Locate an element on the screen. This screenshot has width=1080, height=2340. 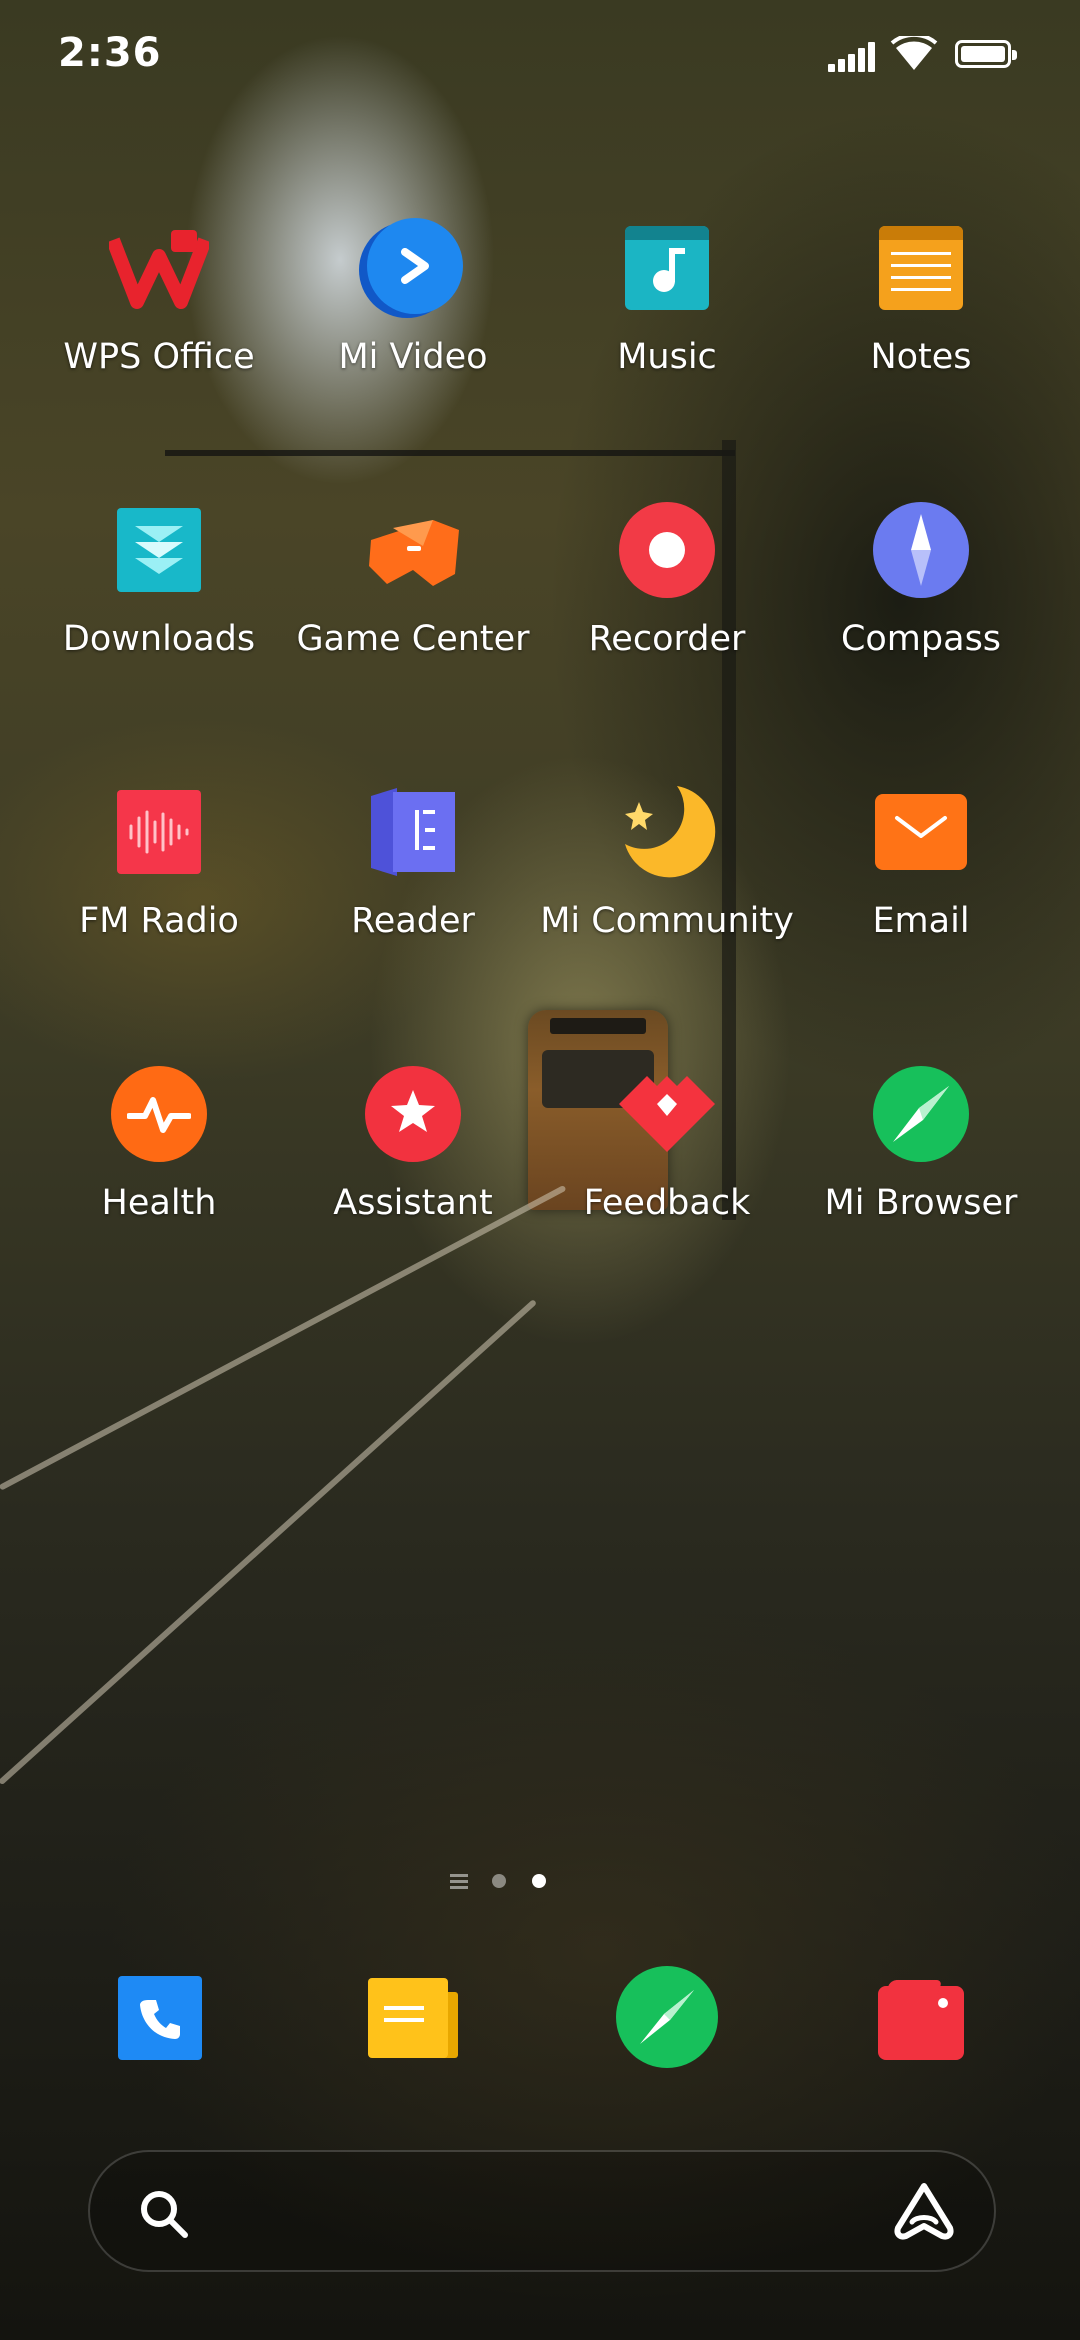
app-label: Health is located at coordinates (159, 1203).